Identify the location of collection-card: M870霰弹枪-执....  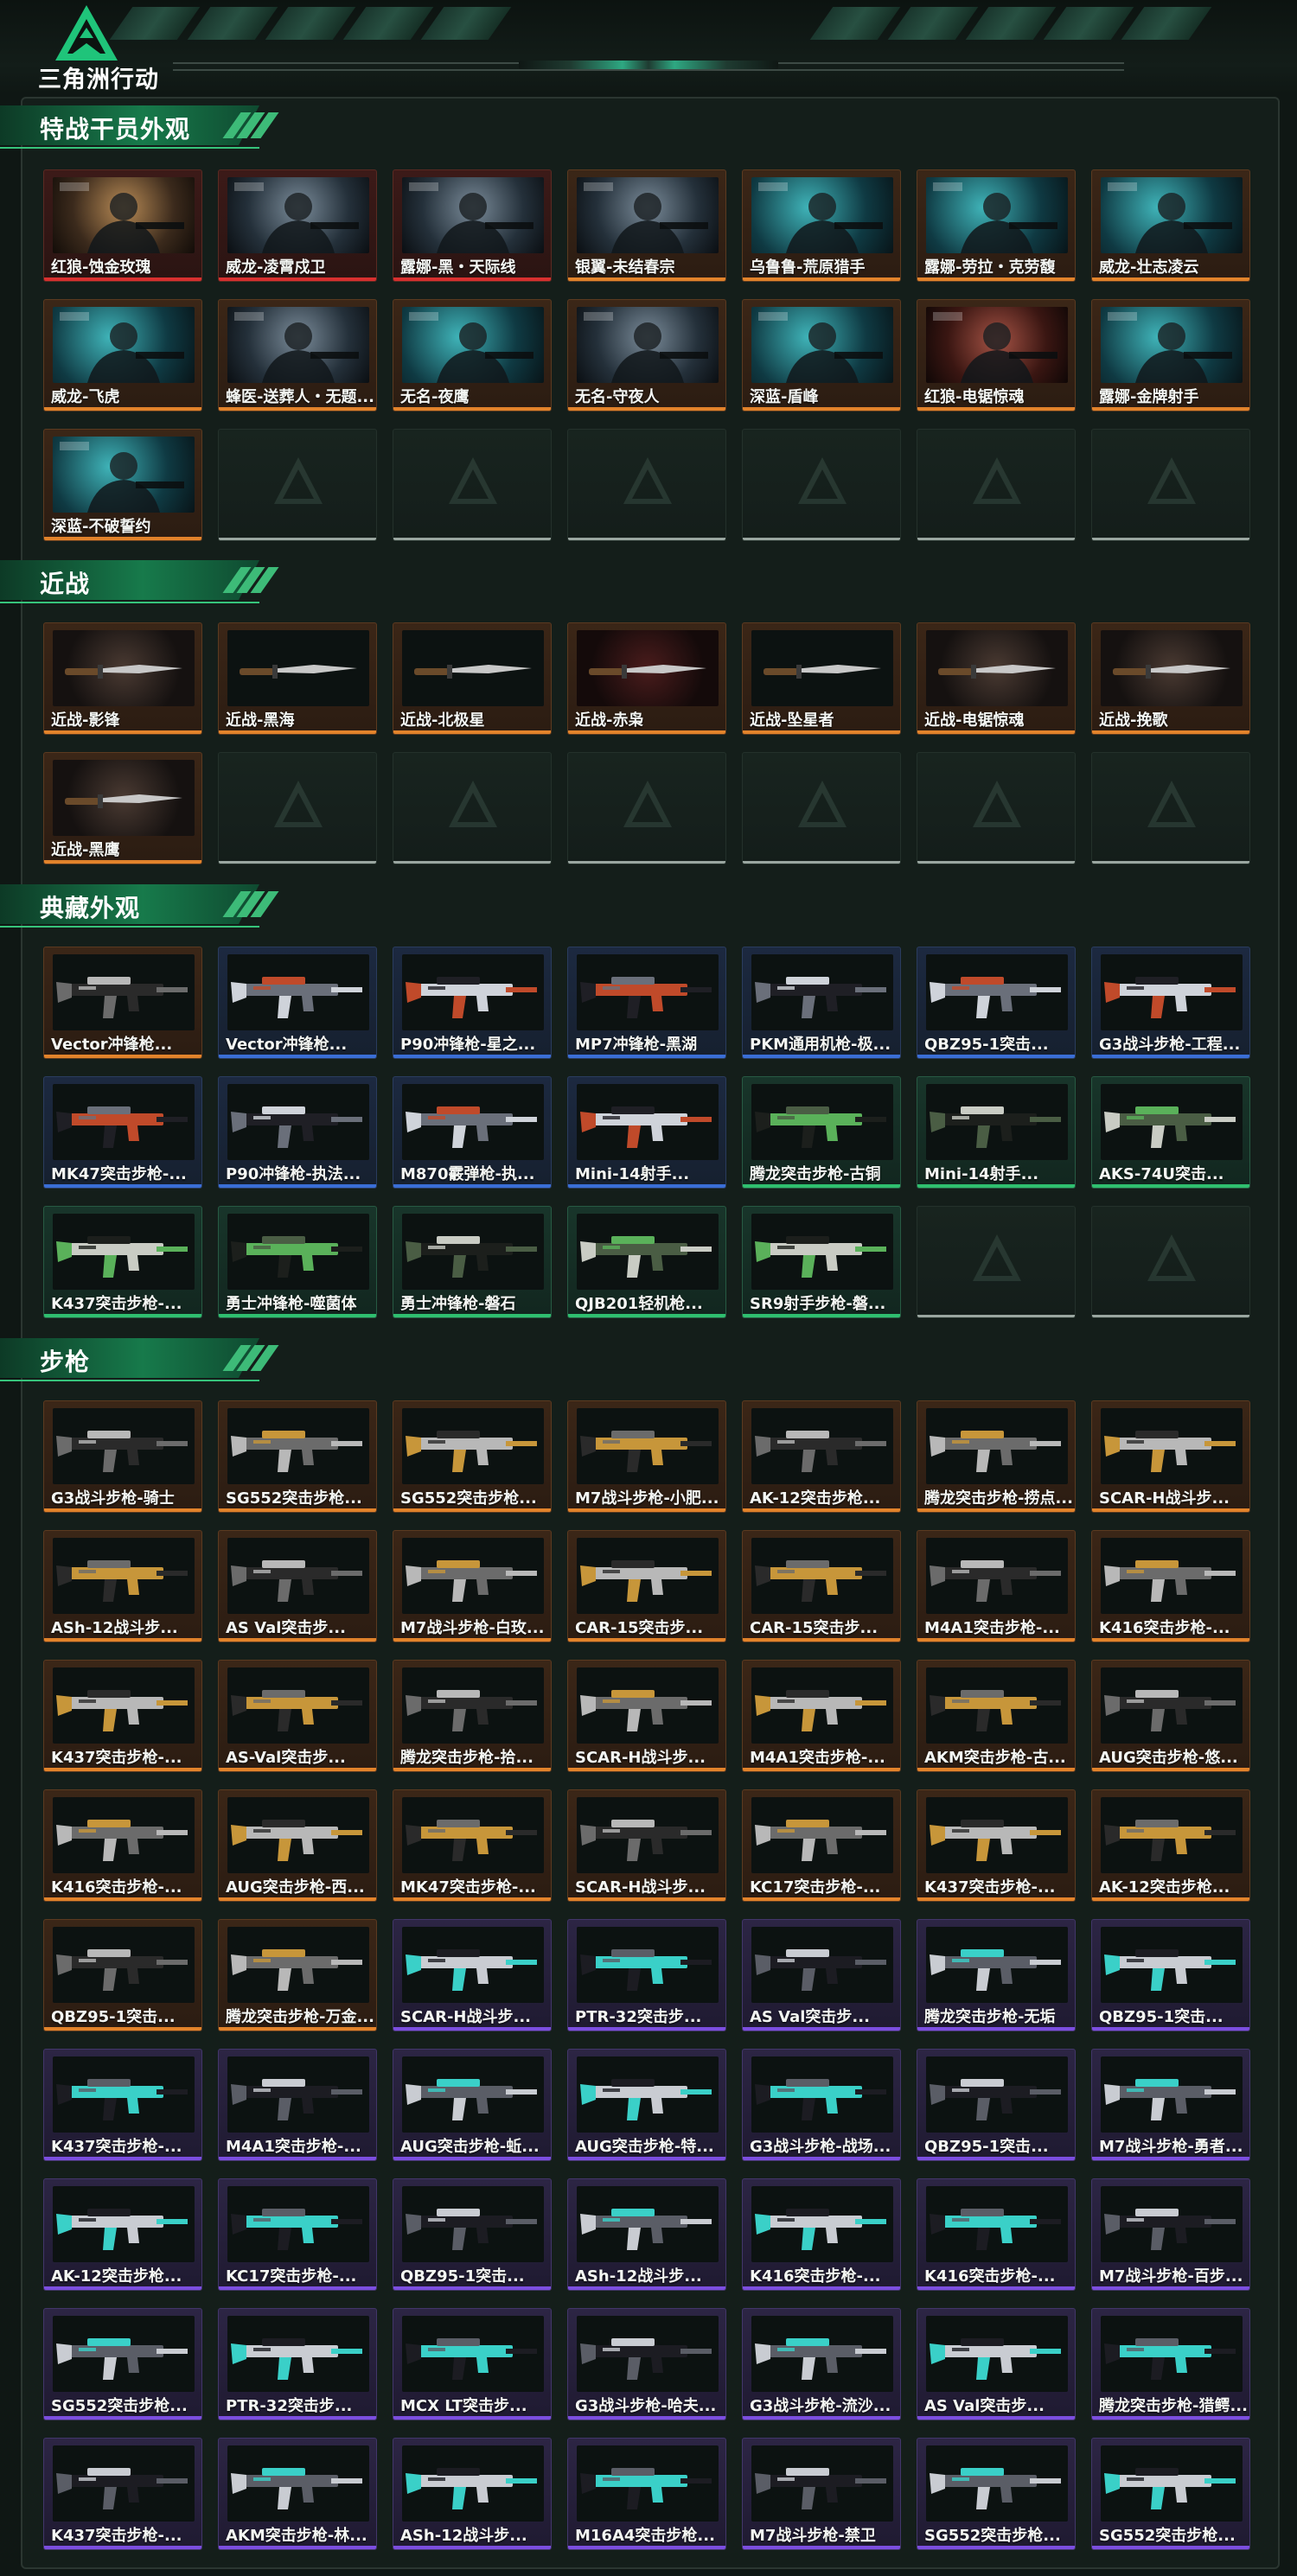
(473, 1132).